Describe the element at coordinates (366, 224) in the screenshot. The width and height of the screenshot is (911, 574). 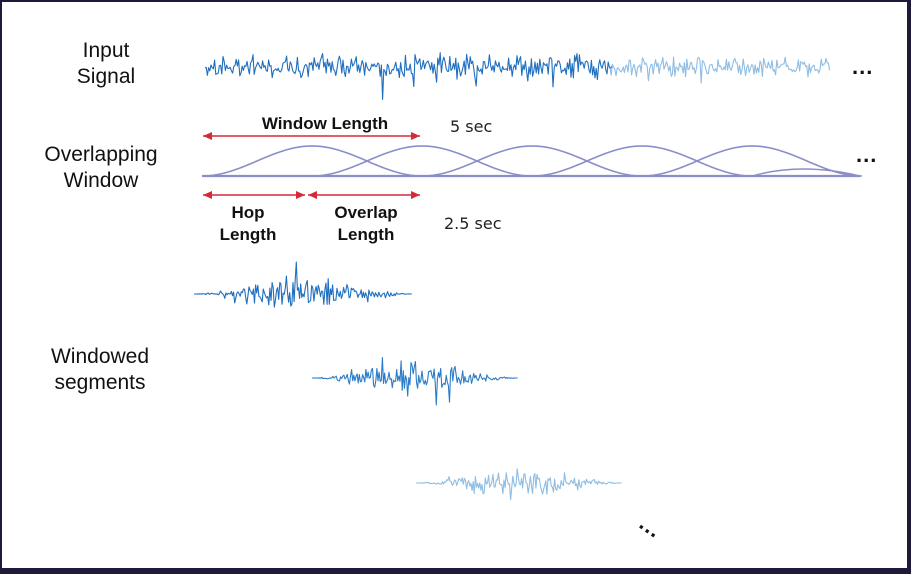
I see `overlap-length-label: Overlap Length` at that location.